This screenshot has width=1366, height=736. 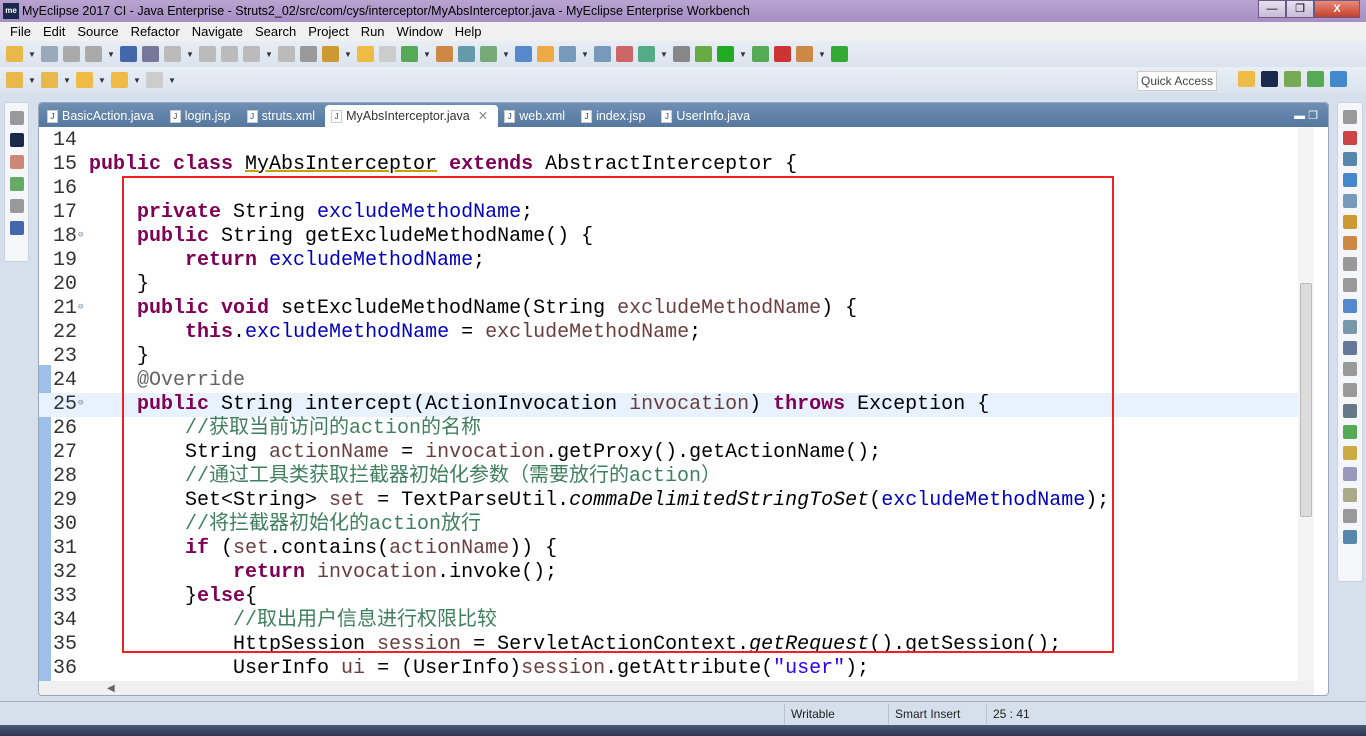 I want to click on scroll-thumb, so click(x=1306, y=400).